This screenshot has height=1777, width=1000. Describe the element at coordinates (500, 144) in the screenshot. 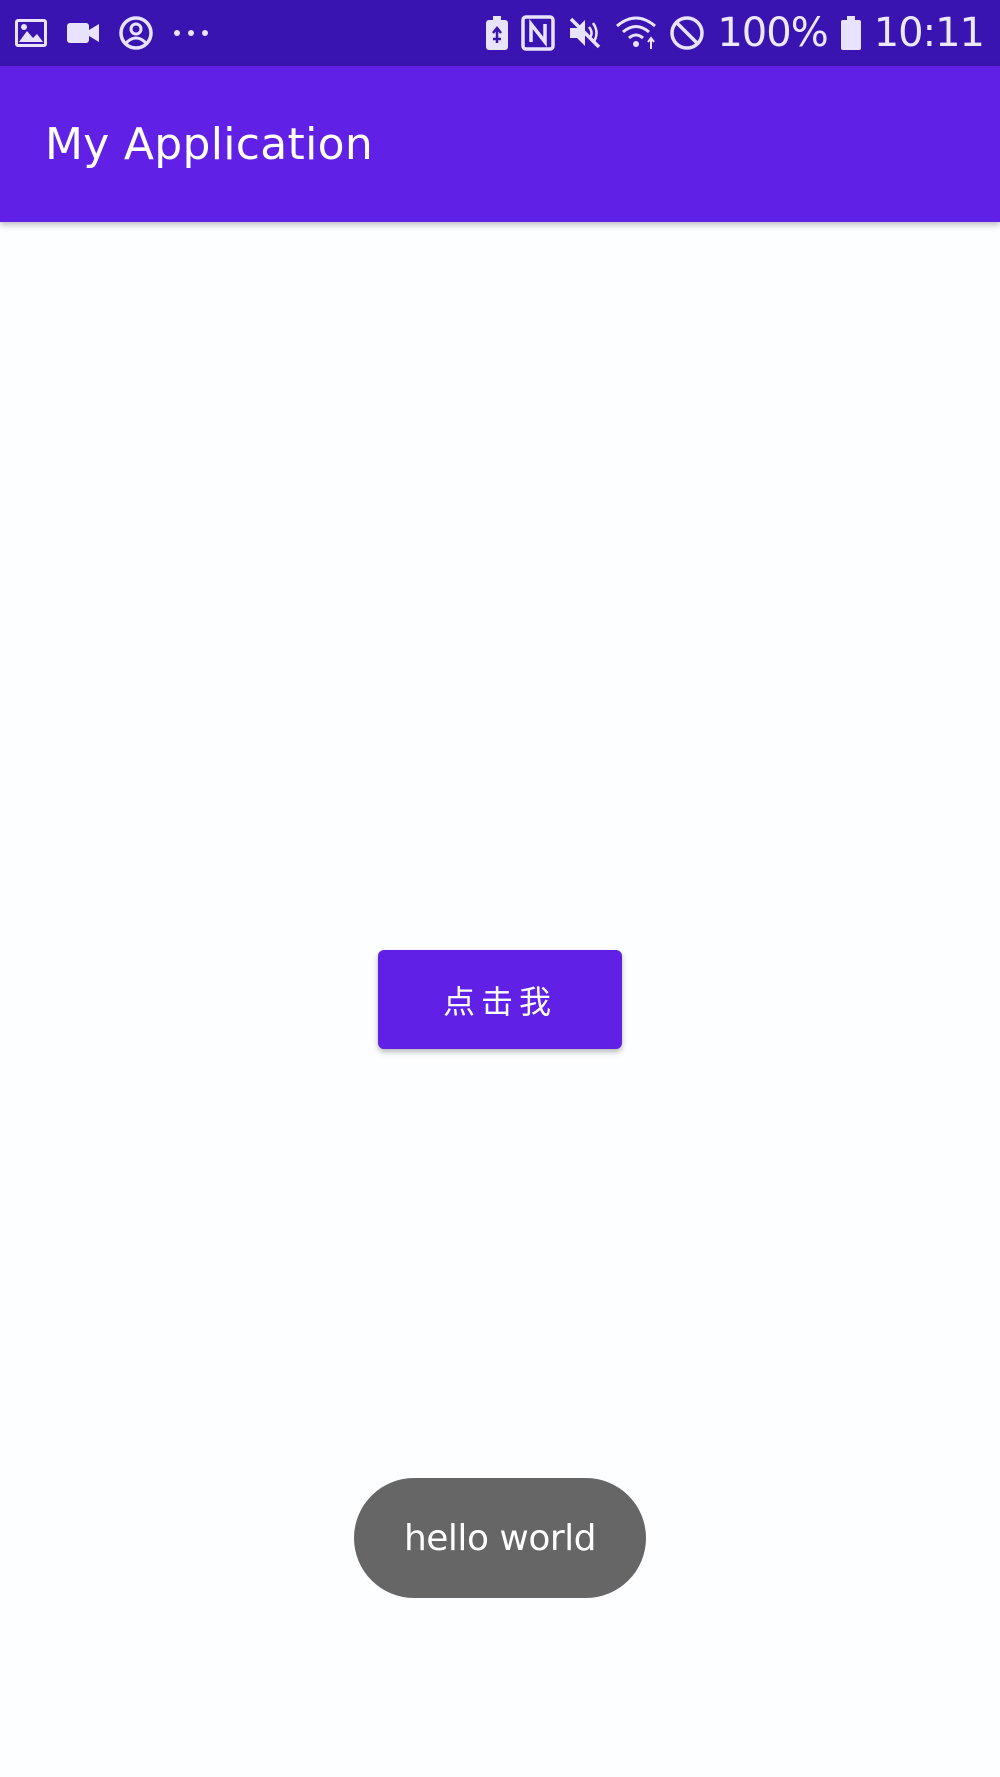

I see `app-bar: My Application` at that location.